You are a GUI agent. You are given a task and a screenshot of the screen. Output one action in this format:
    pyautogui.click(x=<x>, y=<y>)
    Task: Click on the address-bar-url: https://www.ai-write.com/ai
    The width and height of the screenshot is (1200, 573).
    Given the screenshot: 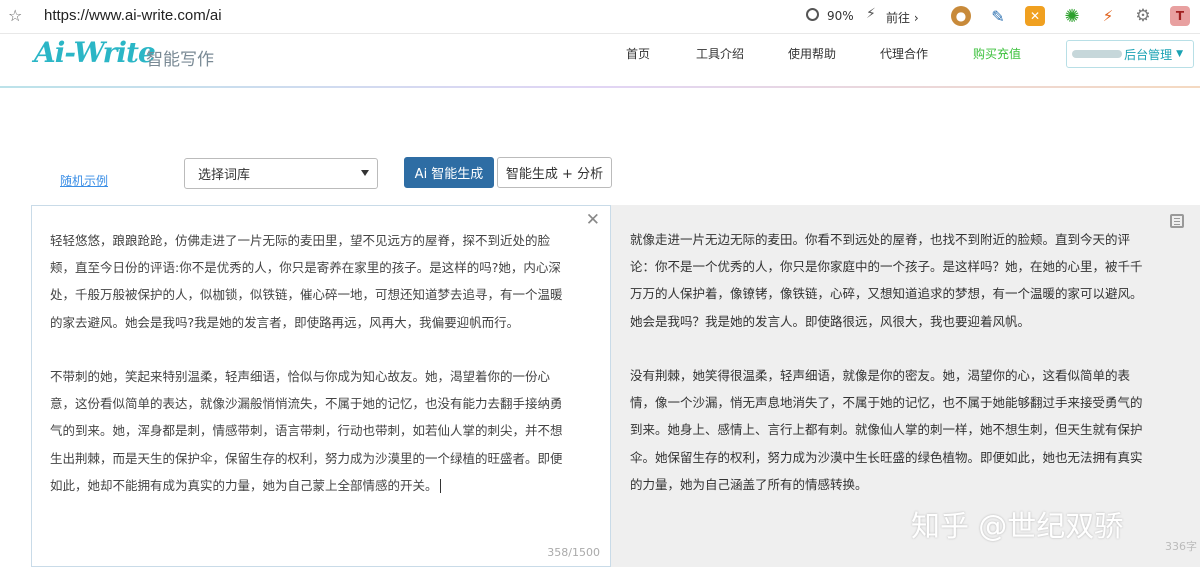 What is the action you would take?
    pyautogui.click(x=133, y=15)
    